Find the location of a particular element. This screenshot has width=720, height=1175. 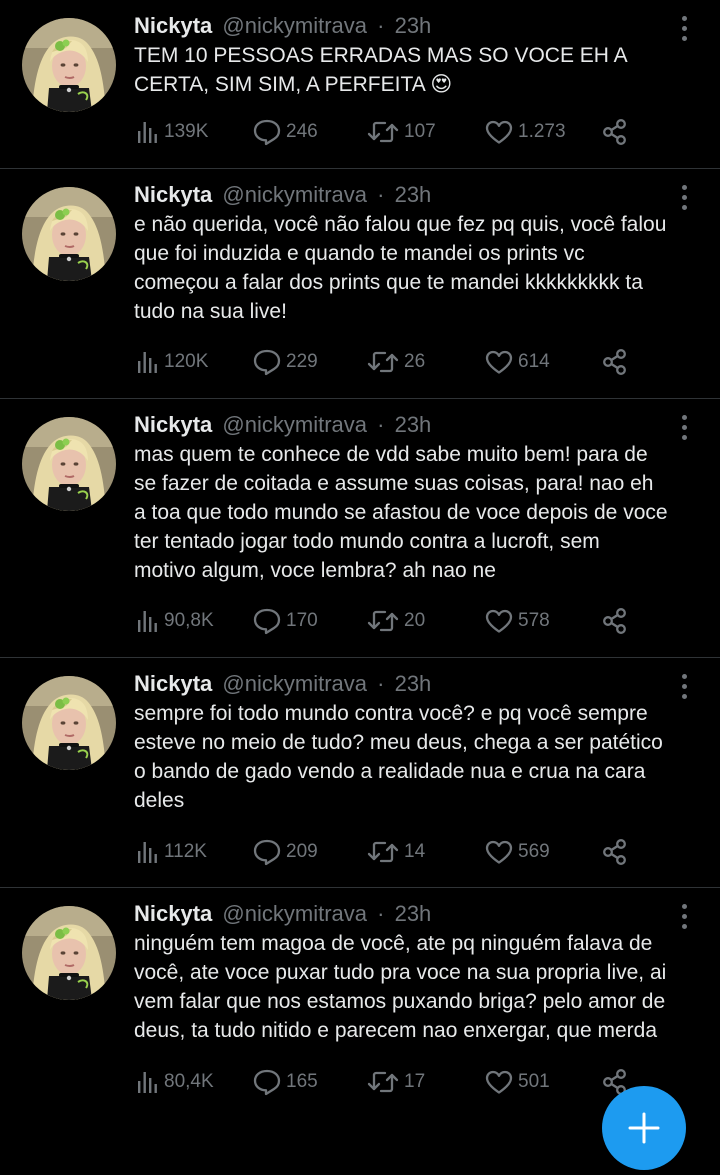

reply-button: 165 is located at coordinates (285, 1082).